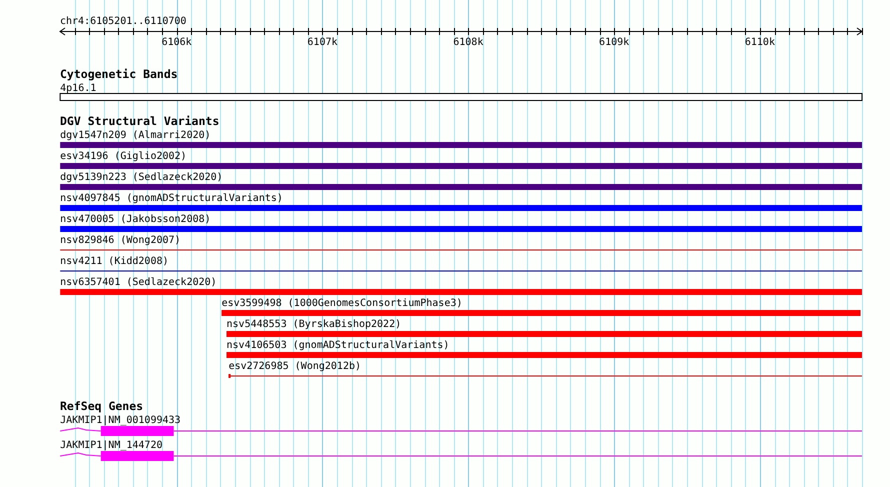 The height and width of the screenshot is (487, 890). What do you see at coordinates (342, 303) in the screenshot?
I see `variant-label: esv3599498 (1000GenomesConsortiumPhase3)` at bounding box center [342, 303].